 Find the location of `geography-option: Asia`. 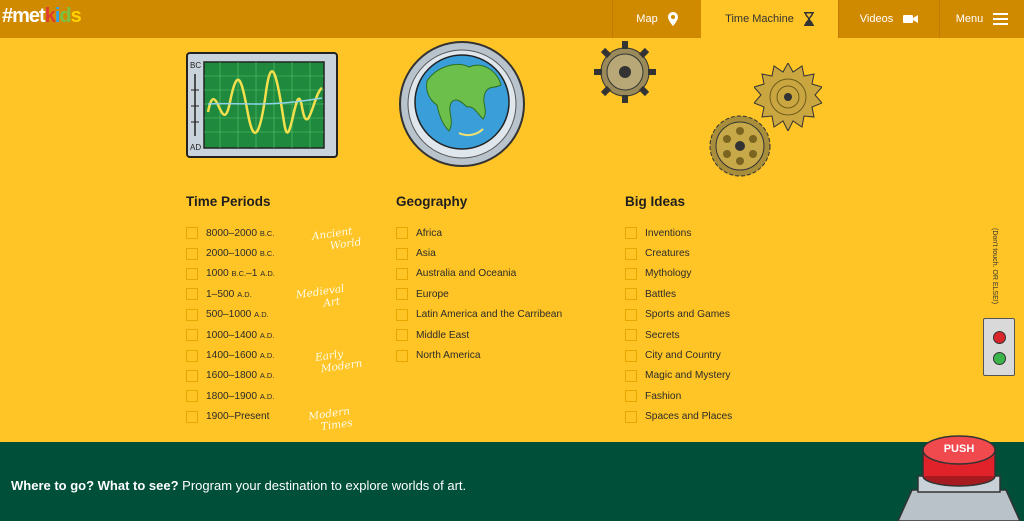

geography-option: Asia is located at coordinates (479, 253).